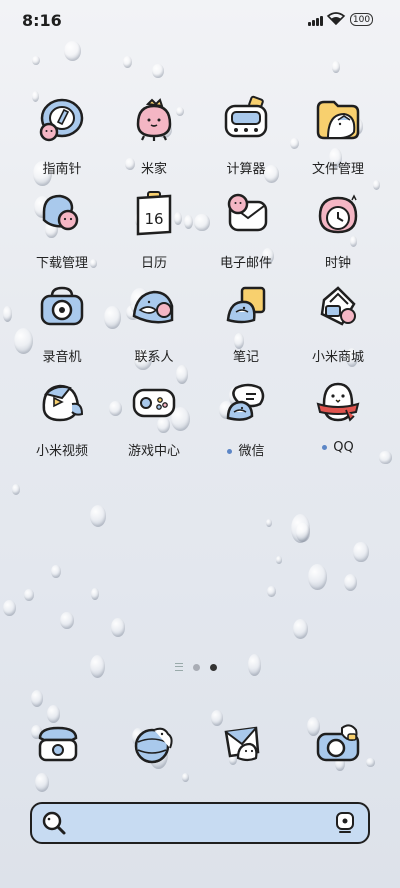 Image resolution: width=400 pixels, height=888 pixels. I want to click on app-mi-video: 小米视频, so click(62, 416).